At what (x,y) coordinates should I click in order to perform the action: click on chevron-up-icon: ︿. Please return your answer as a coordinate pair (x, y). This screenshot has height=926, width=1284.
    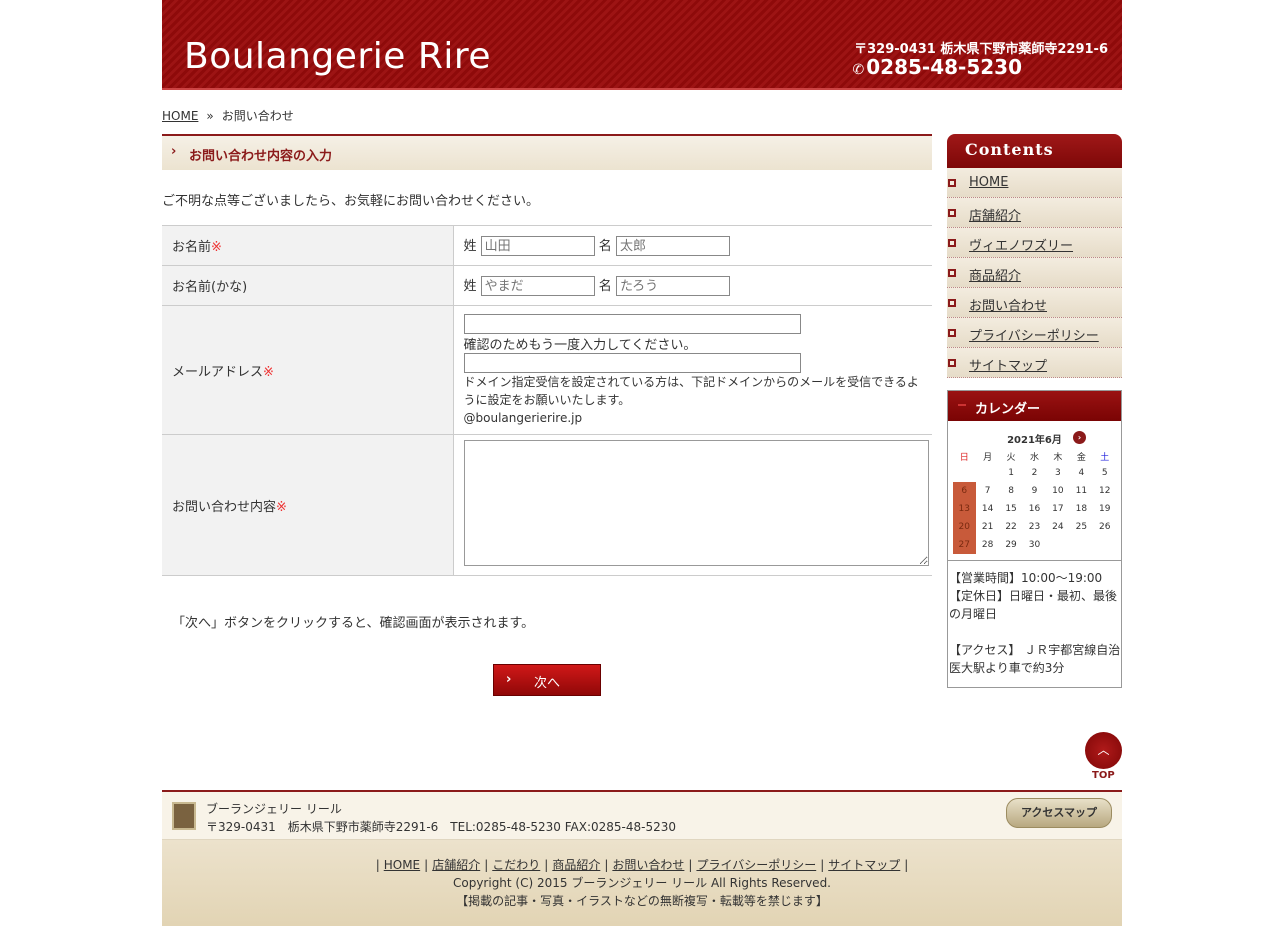
    Looking at the image, I should click on (1103, 750).